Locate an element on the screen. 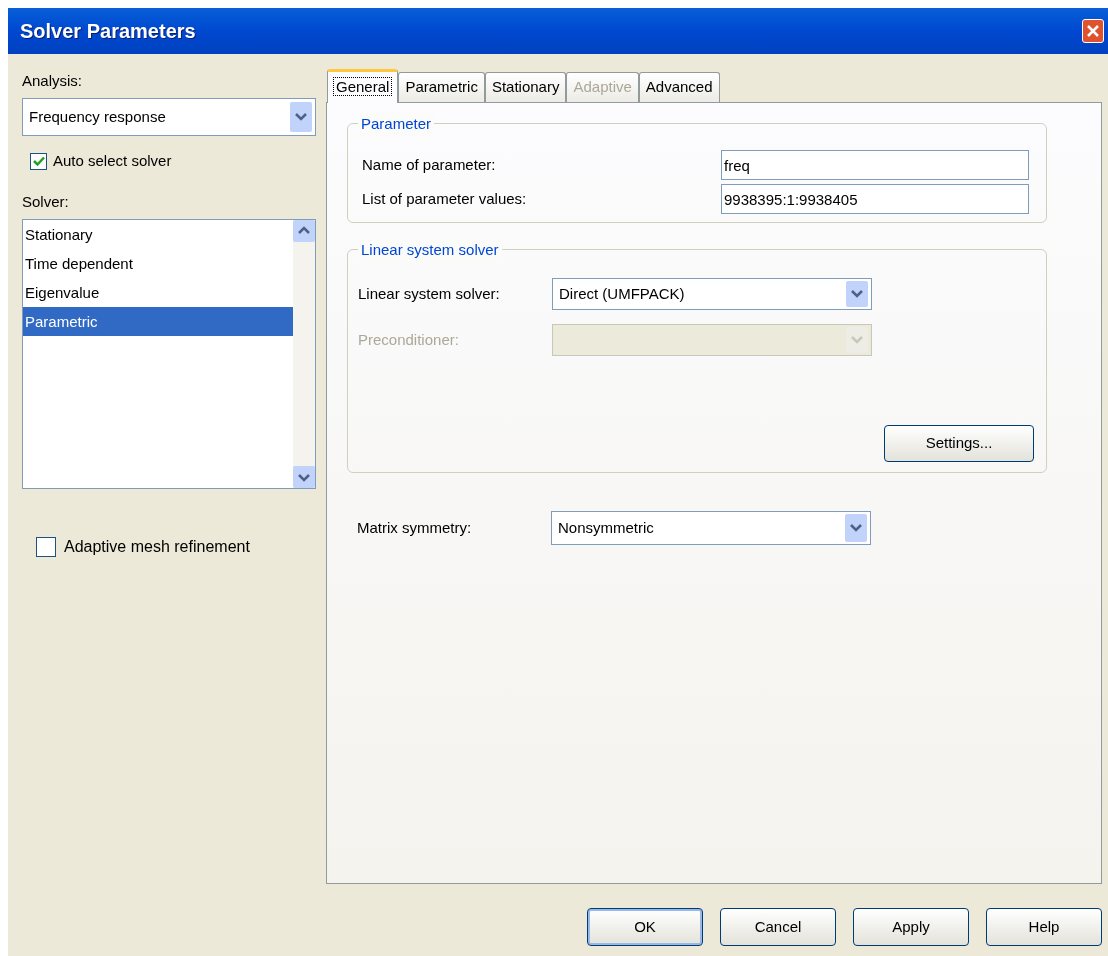 This screenshot has width=1108, height=956. tab: General is located at coordinates (363, 86).